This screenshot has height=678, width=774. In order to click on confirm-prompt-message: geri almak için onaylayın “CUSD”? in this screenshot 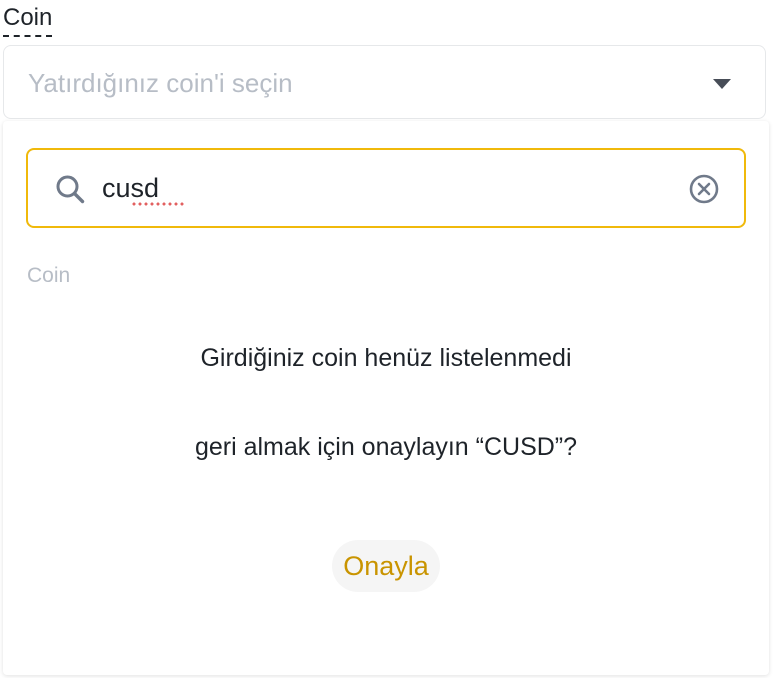, I will do `click(386, 447)`.